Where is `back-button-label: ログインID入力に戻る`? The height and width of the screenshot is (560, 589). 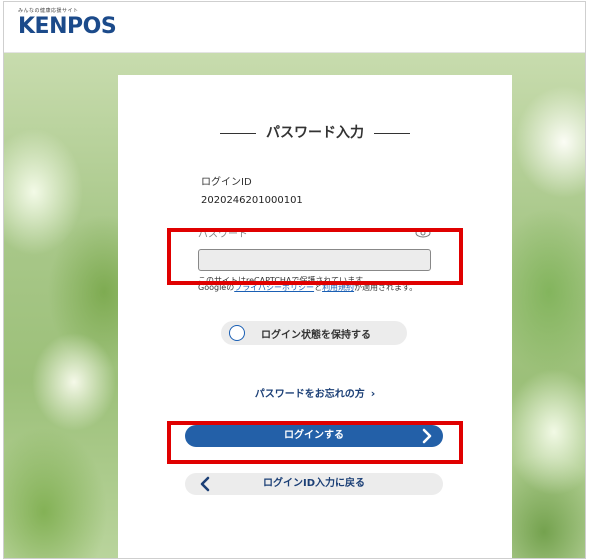 back-button-label: ログインID入力に戻る is located at coordinates (314, 483).